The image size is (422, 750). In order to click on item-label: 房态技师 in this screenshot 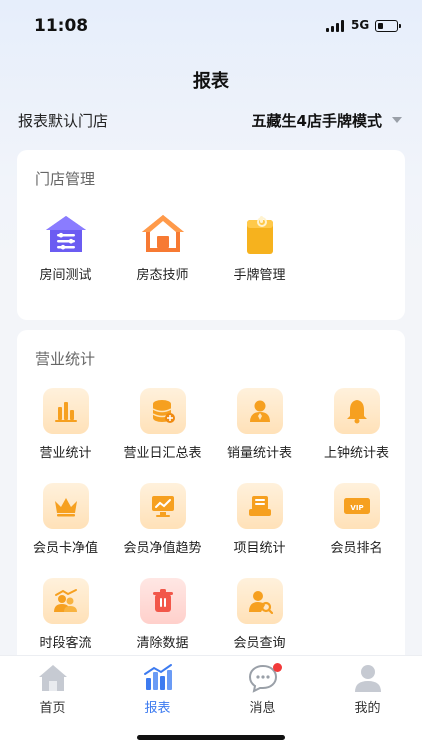, I will do `click(162, 275)`.